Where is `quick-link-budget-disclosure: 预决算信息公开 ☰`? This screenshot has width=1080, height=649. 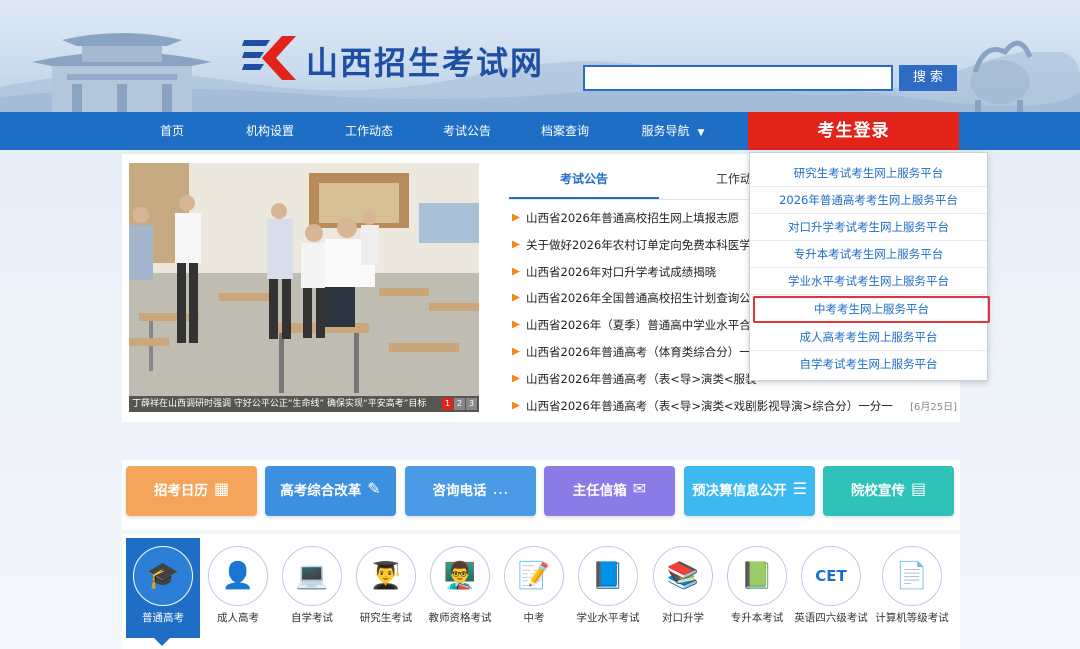 quick-link-budget-disclosure: 预决算信息公开 ☰ is located at coordinates (749, 491).